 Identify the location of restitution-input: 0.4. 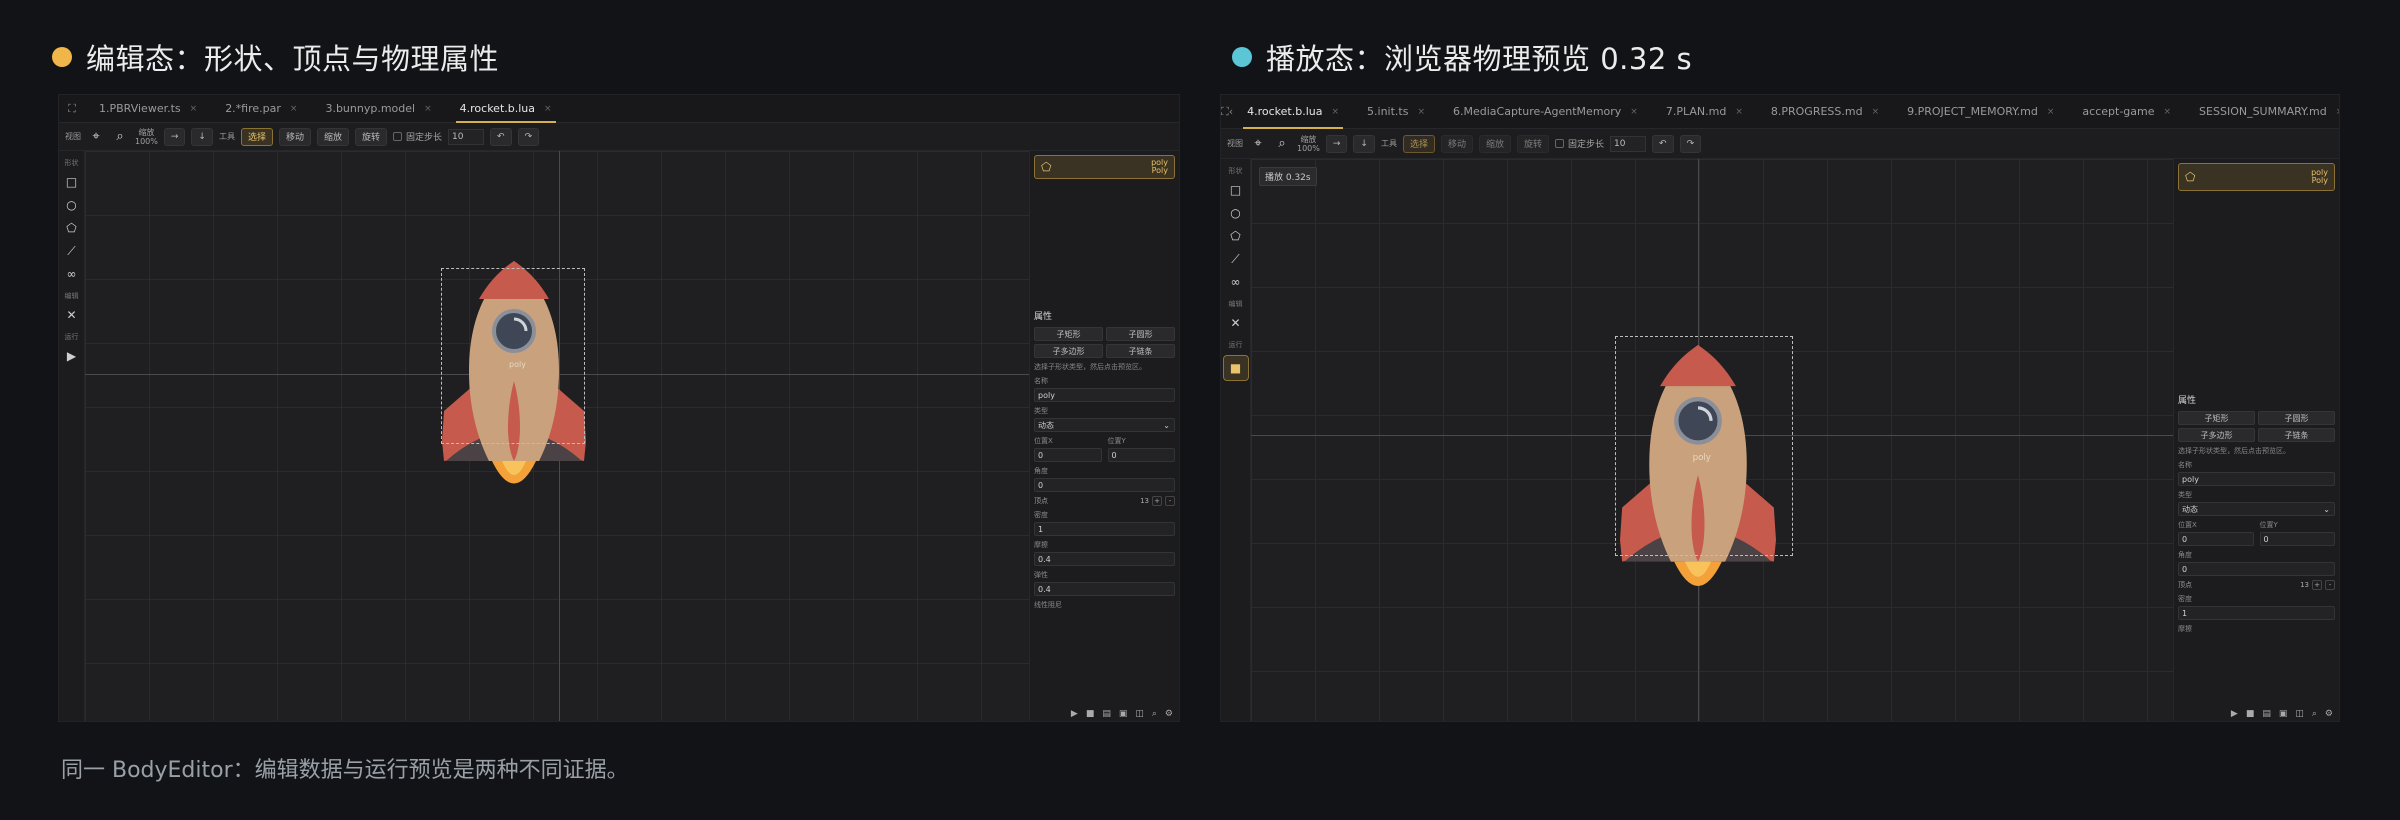
(1104, 589).